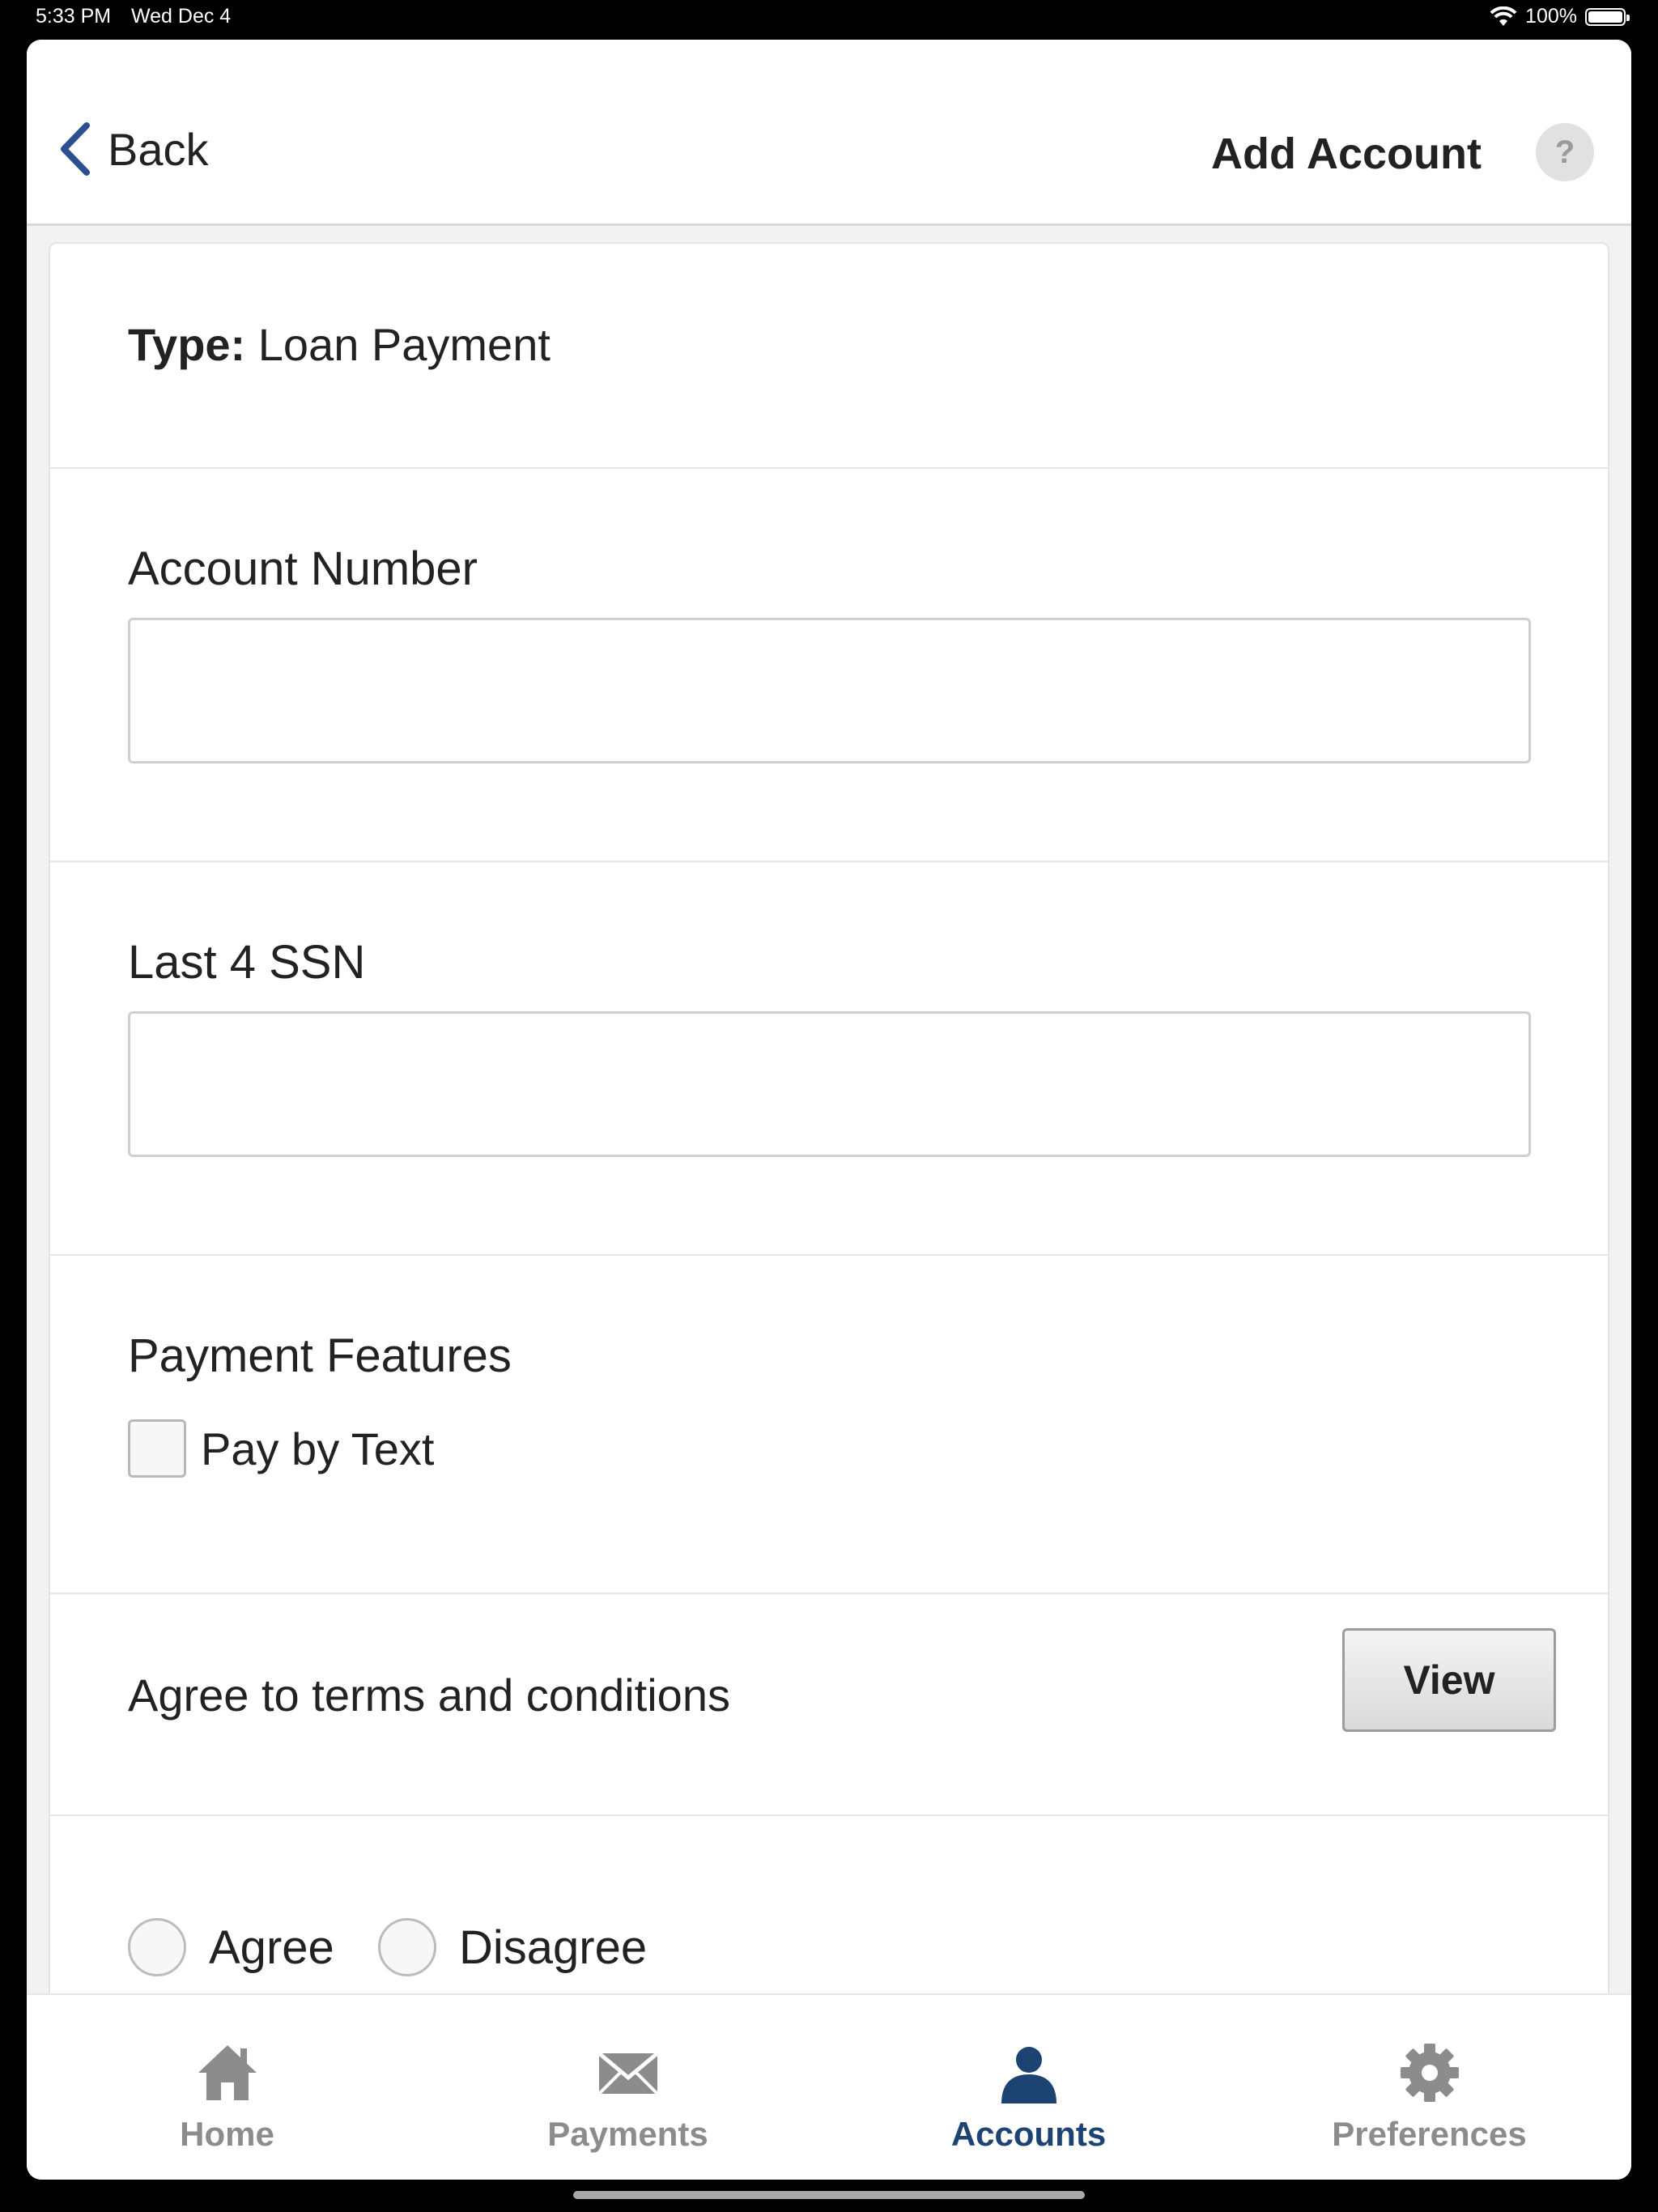 The height and width of the screenshot is (2212, 1658). I want to click on person-icon, so click(1028, 2076).